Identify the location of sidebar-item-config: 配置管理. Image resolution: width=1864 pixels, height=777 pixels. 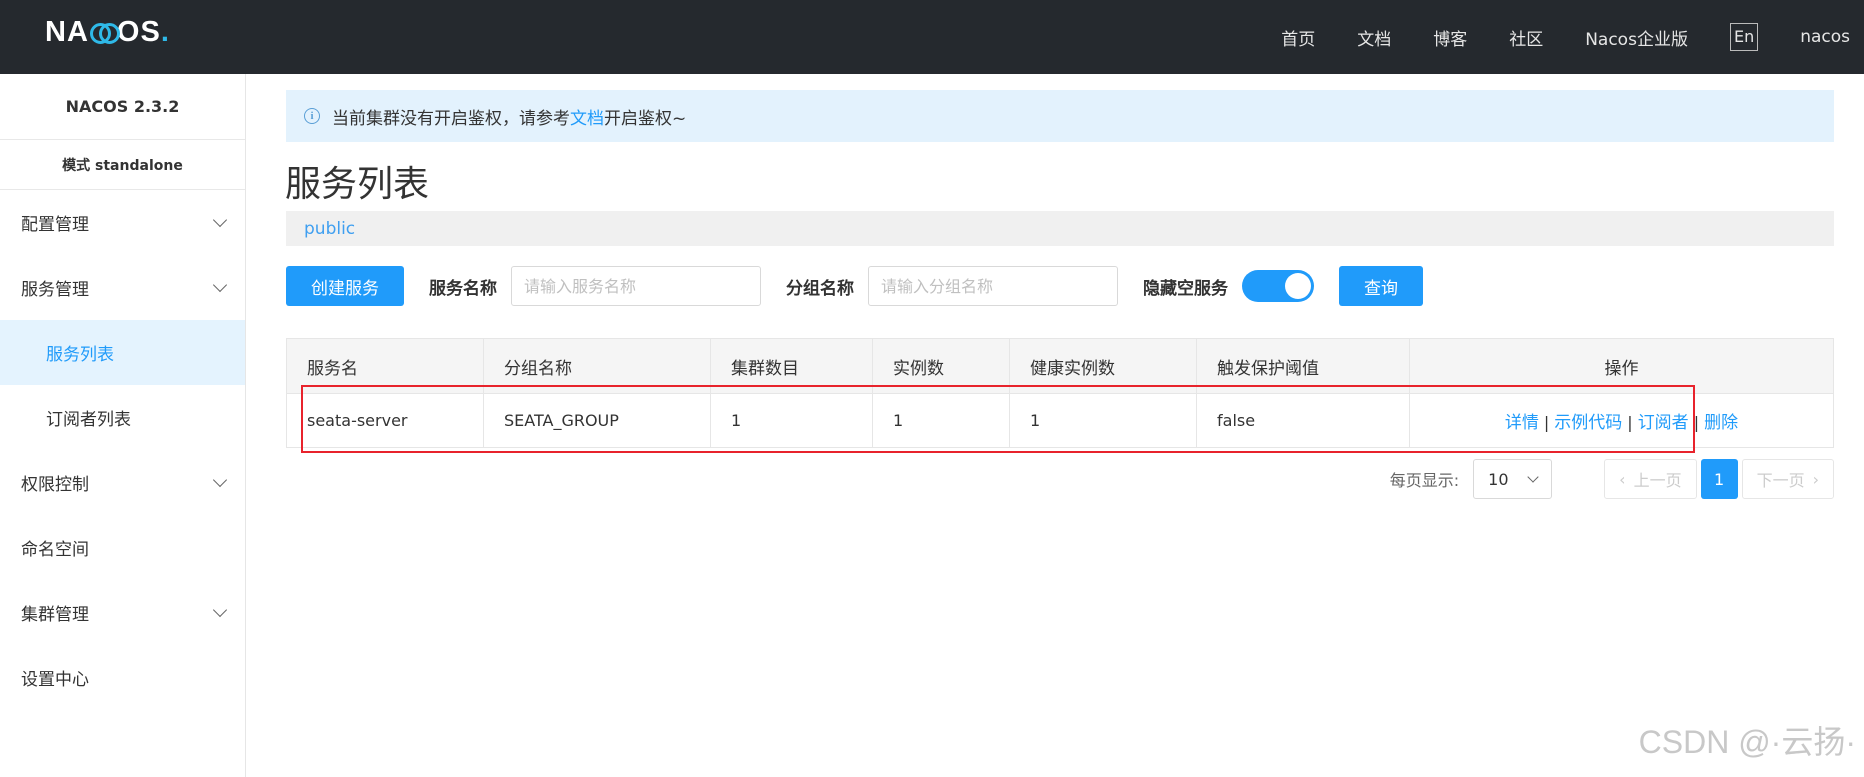
(122, 222).